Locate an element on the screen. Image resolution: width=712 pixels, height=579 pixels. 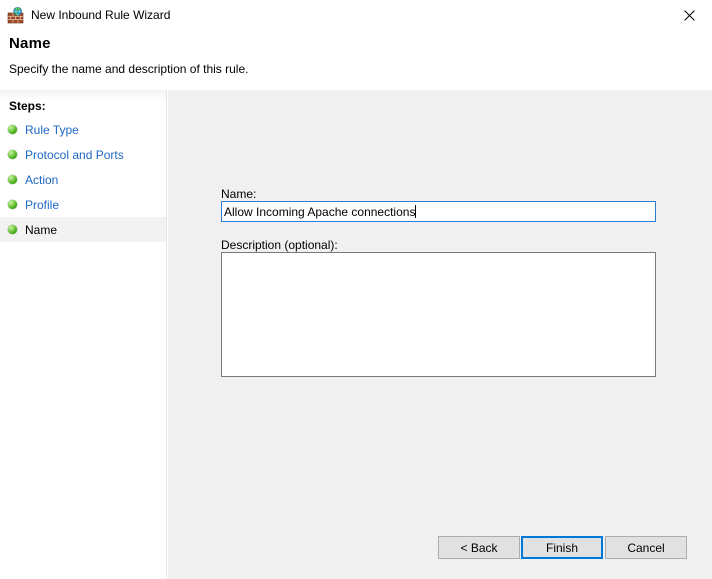
sidebar-item-label: Rule Type is located at coordinates (52, 129).